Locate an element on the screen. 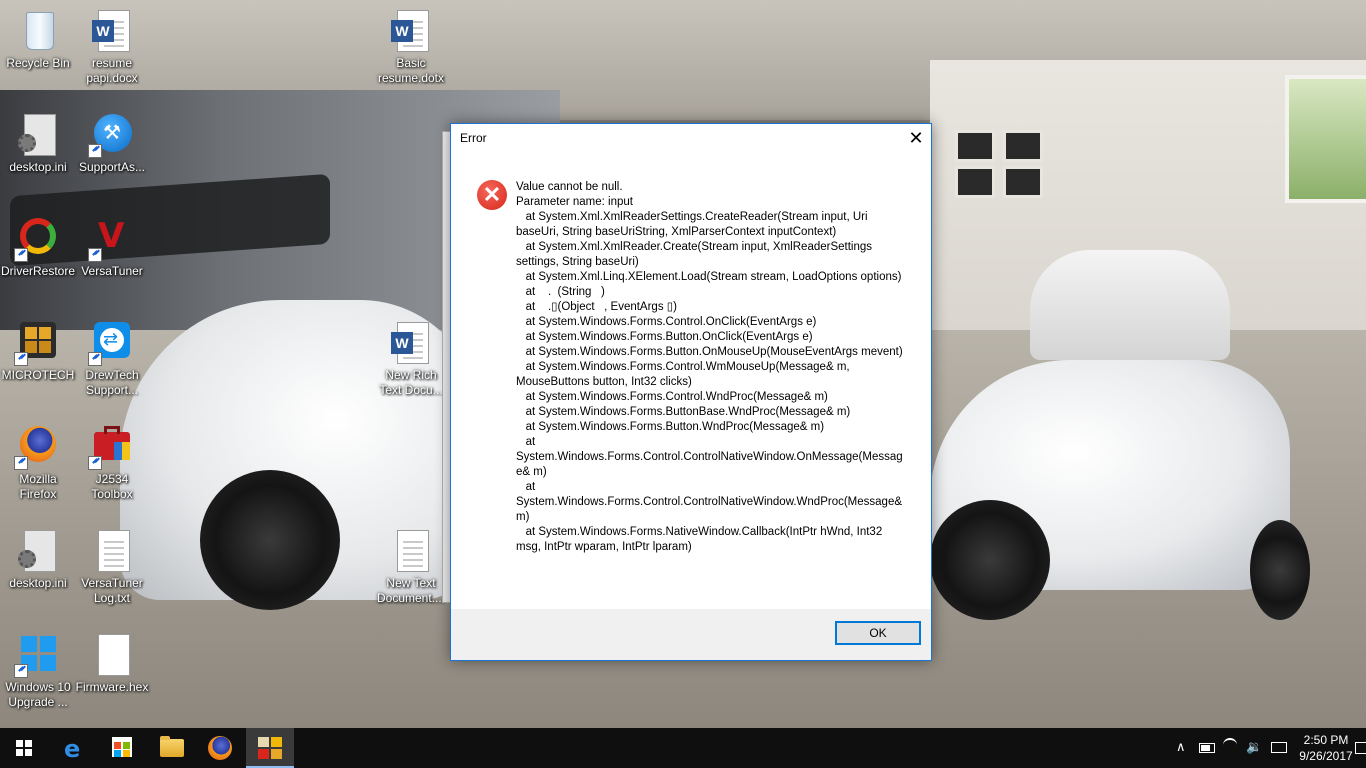 Image resolution: width=1366 pixels, height=768 pixels. versatuner-icon: V is located at coordinates (111, 239).